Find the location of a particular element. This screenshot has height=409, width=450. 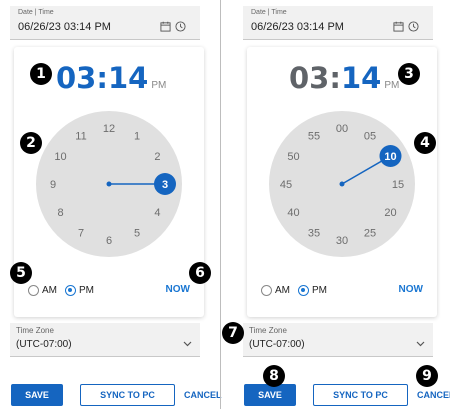

dial-number: 1 is located at coordinates (137, 137).